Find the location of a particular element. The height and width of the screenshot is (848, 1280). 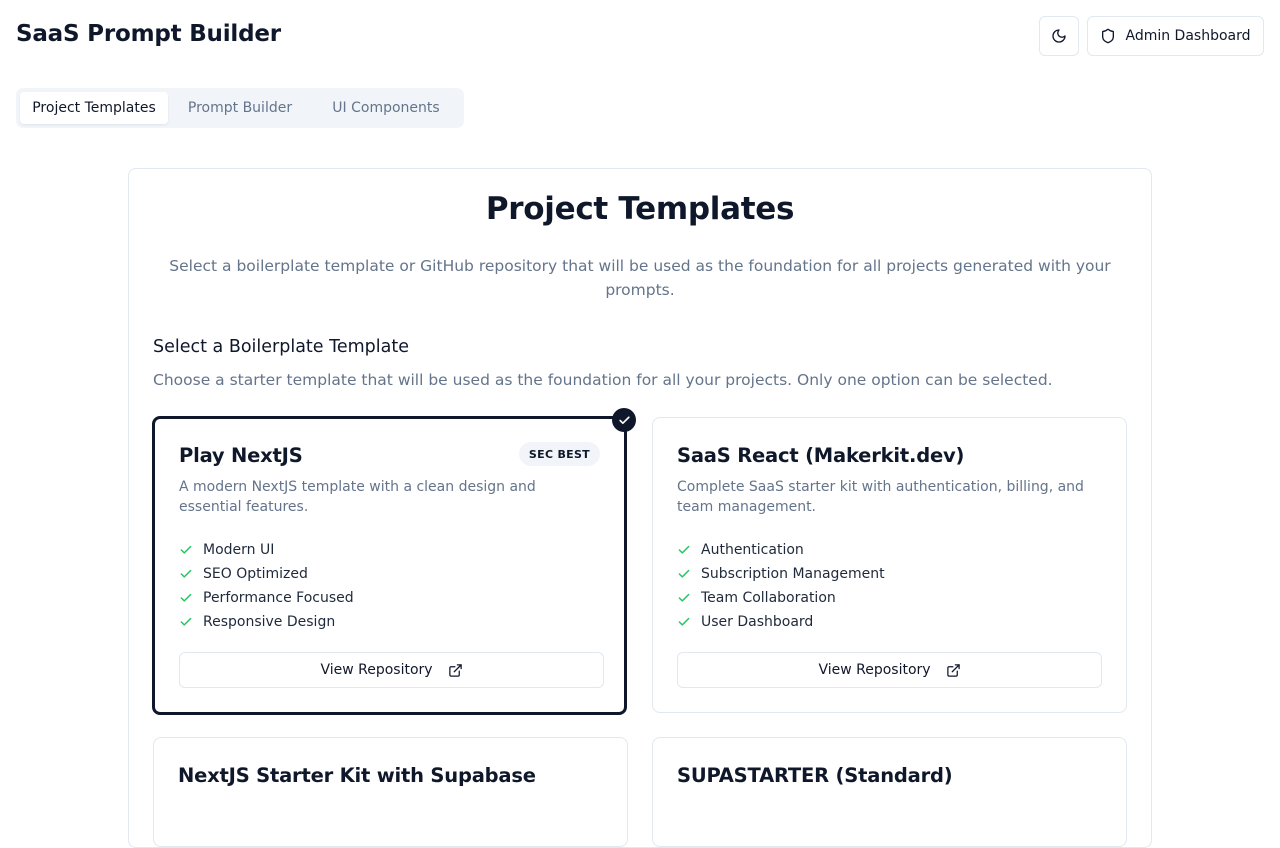

app-title: SaaS Prompt Builder is located at coordinates (148, 34).